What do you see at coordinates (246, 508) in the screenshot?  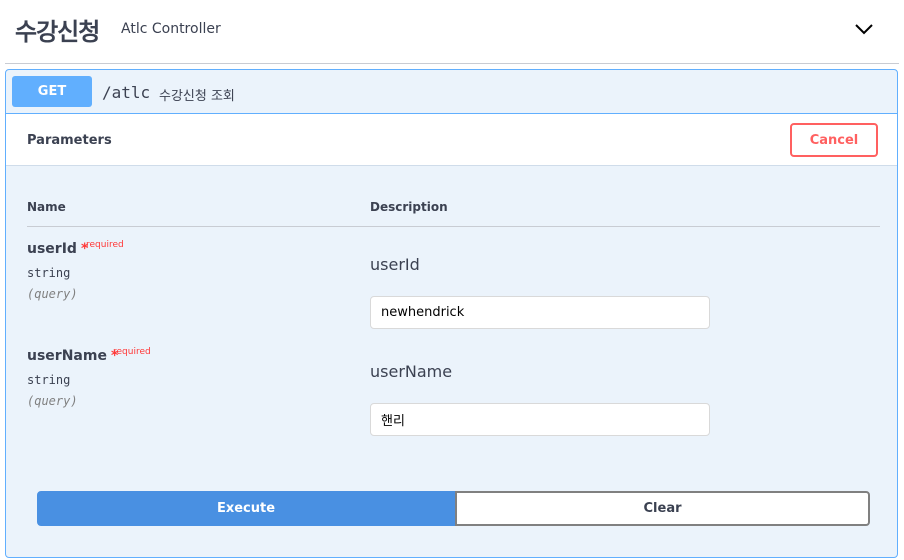 I see `execute-button: Execute` at bounding box center [246, 508].